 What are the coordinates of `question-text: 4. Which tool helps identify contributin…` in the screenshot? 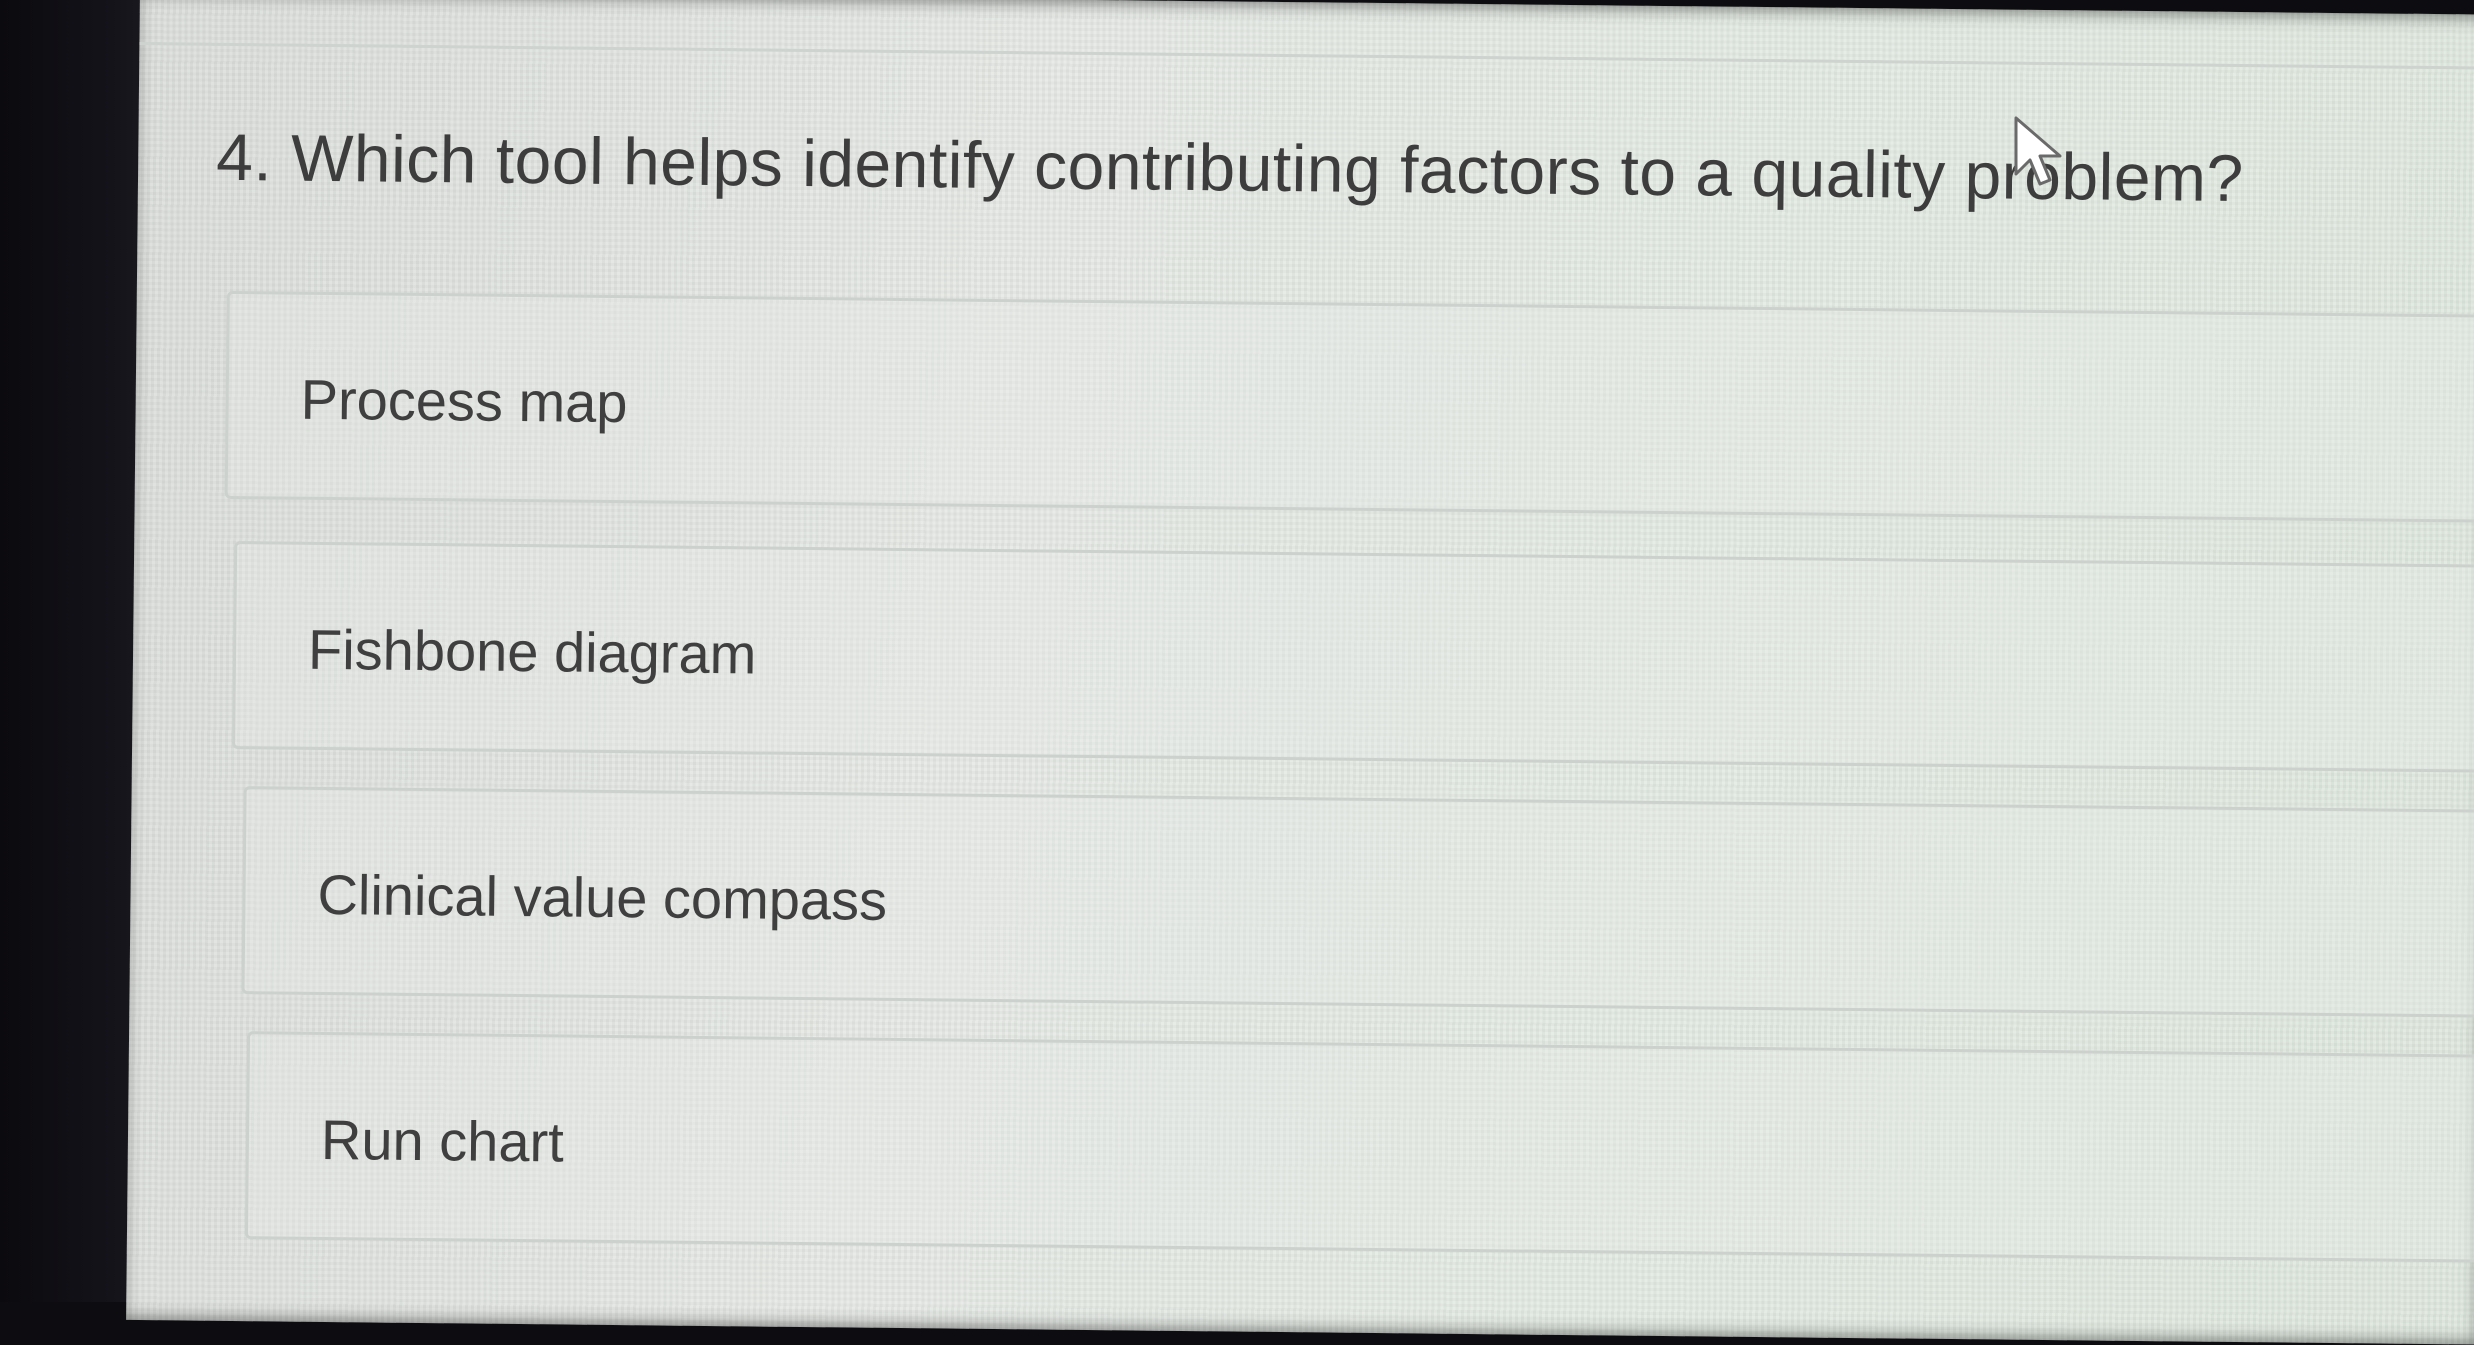 It's located at (1230, 167).